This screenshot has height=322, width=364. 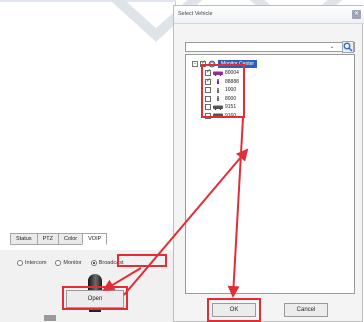 I want to click on tab-color: Color, so click(x=70, y=239).